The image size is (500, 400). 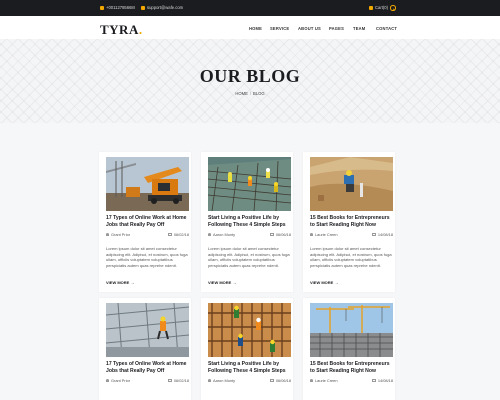 What do you see at coordinates (393, 8) in the screenshot?
I see `search-icon` at bounding box center [393, 8].